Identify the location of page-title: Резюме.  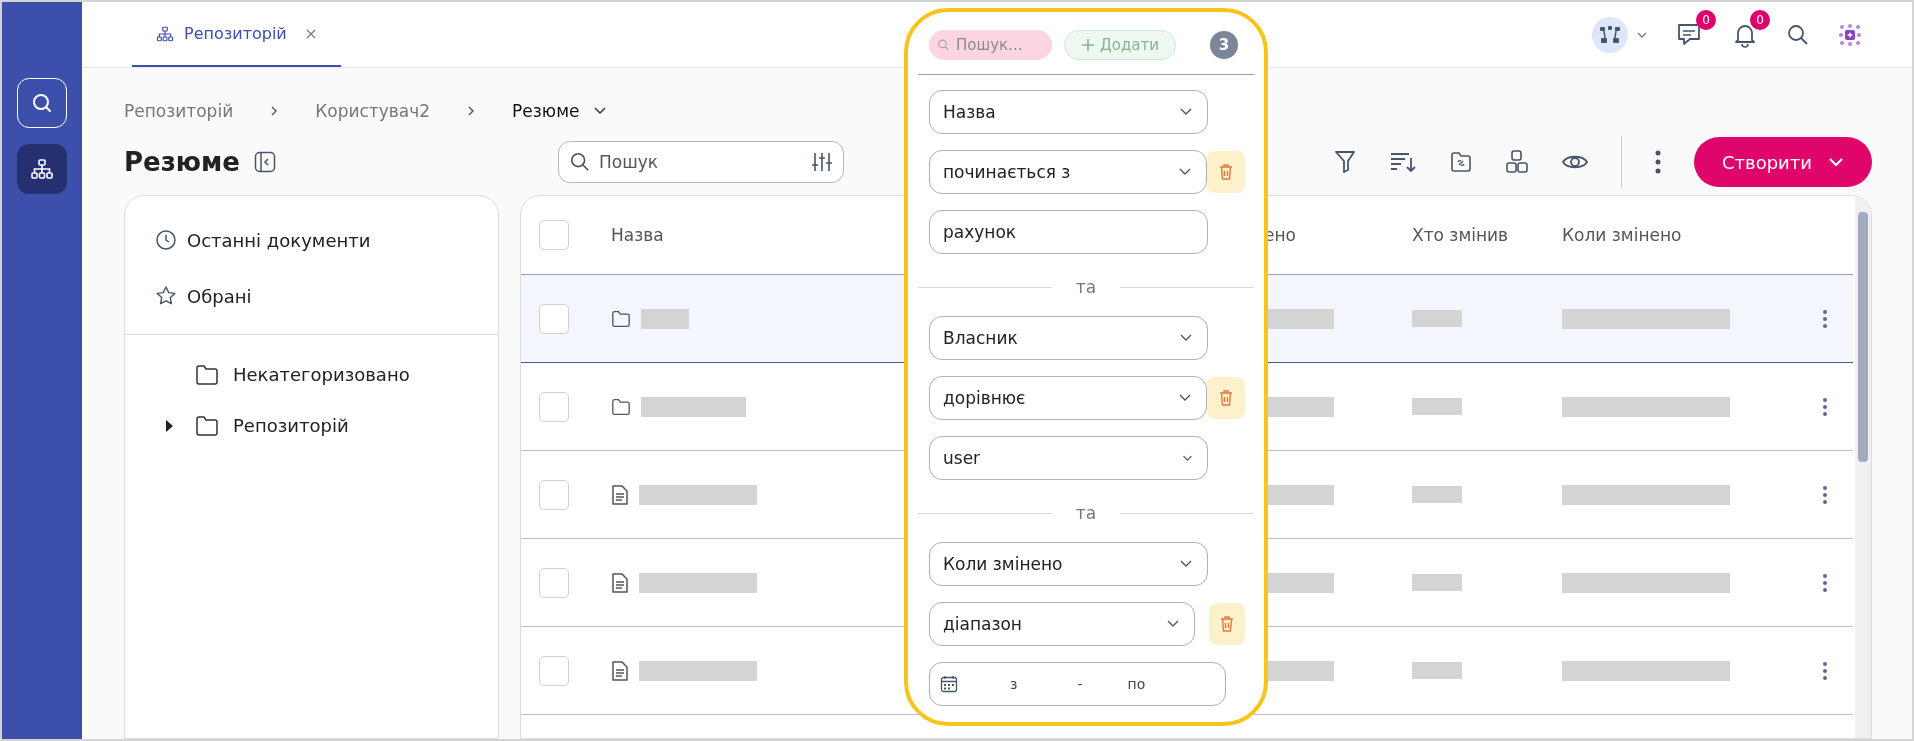
(182, 162).